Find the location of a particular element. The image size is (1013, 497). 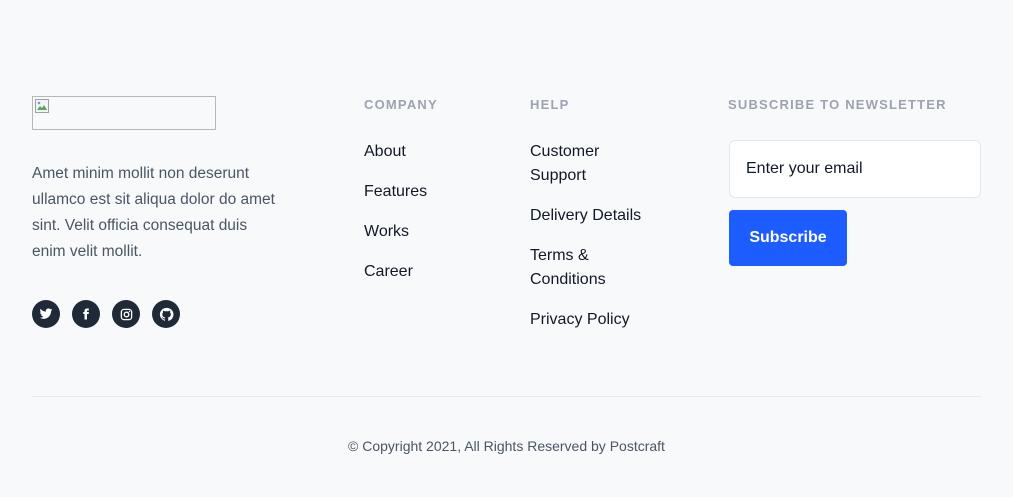

instagram-link is located at coordinates (126, 314).